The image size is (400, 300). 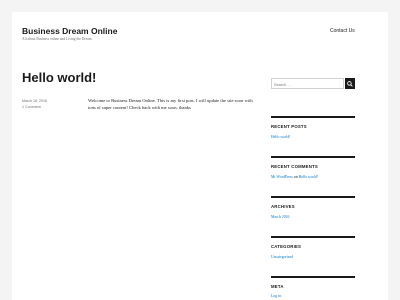 What do you see at coordinates (289, 126) in the screenshot?
I see `widget-title: RECENT POSTS` at bounding box center [289, 126].